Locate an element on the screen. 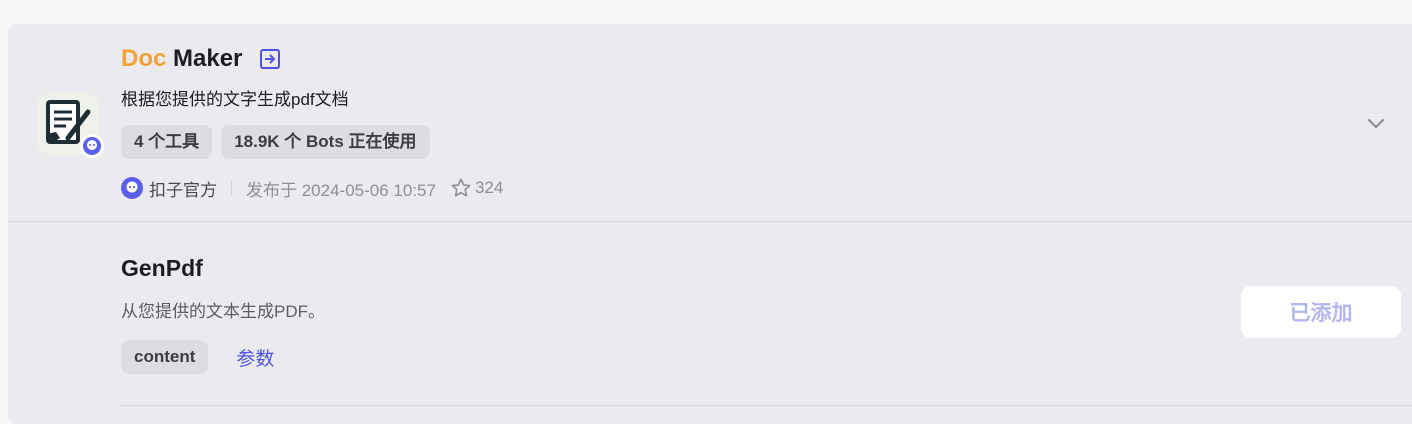 The height and width of the screenshot is (424, 1412). chevron-down-icon is located at coordinates (1376, 123).